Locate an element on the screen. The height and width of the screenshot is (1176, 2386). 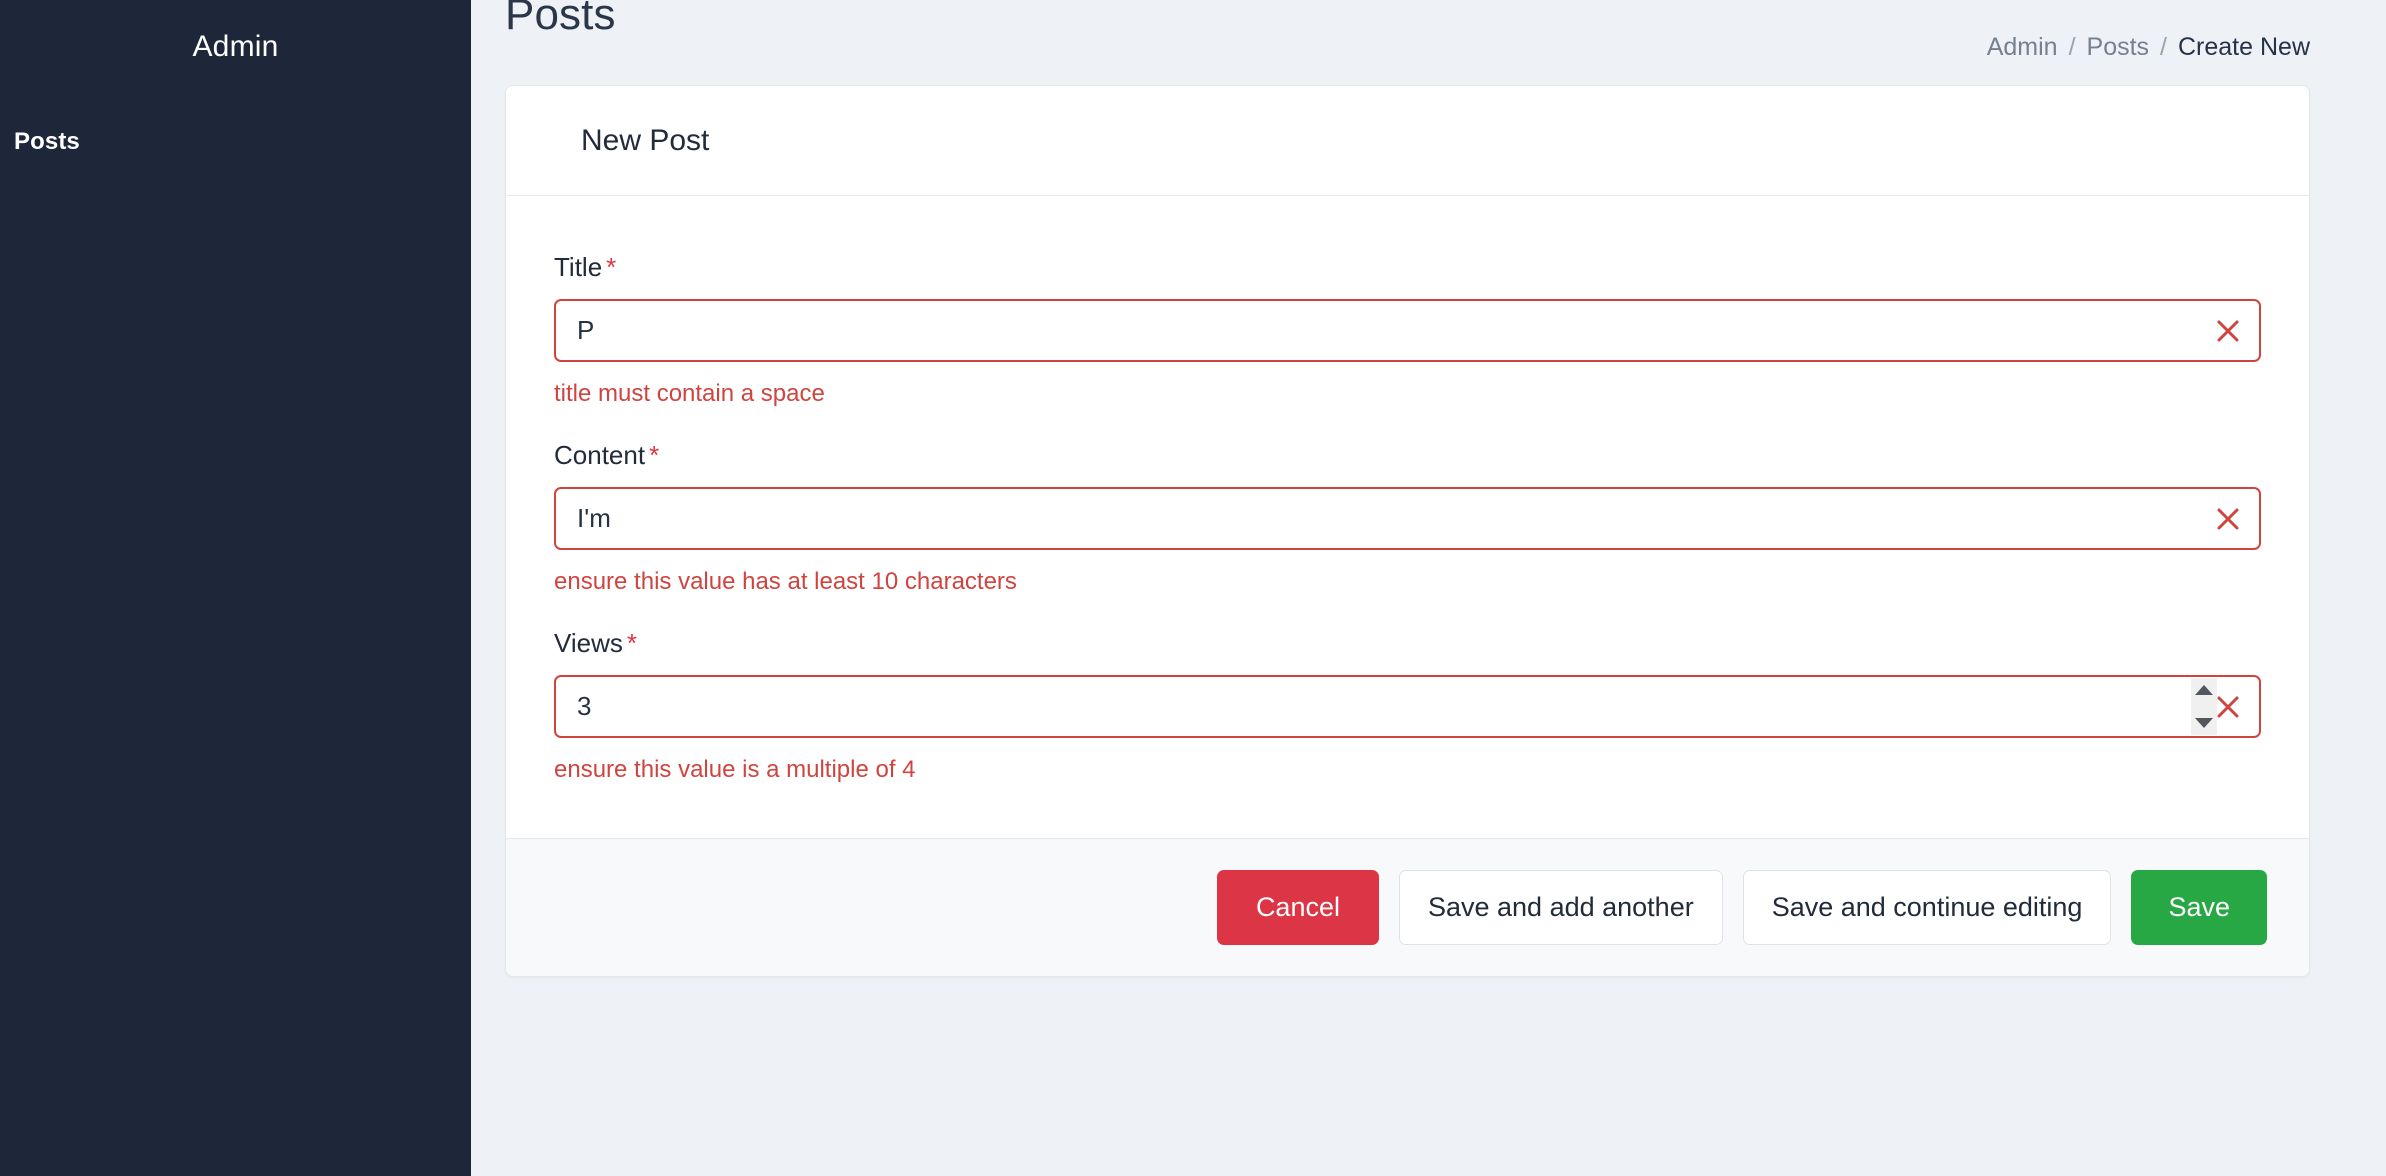
breadcrumb-item-posts: Posts is located at coordinates (2118, 47).